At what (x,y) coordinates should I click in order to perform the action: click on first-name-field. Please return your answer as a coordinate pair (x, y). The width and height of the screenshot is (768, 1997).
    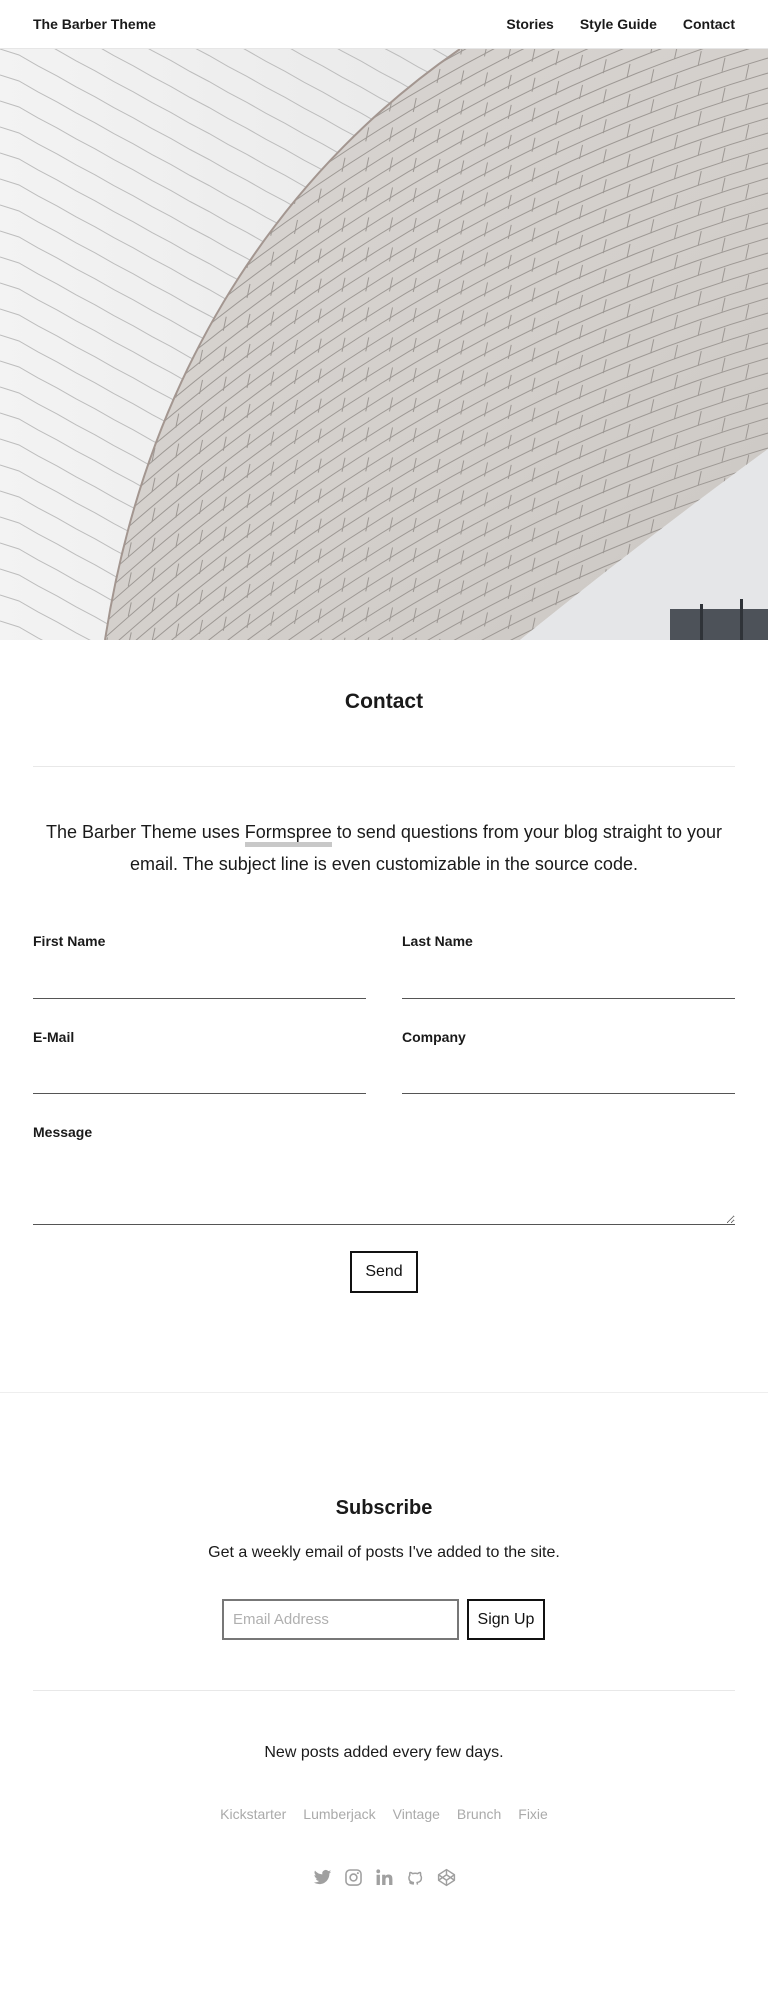
    Looking at the image, I should click on (199, 985).